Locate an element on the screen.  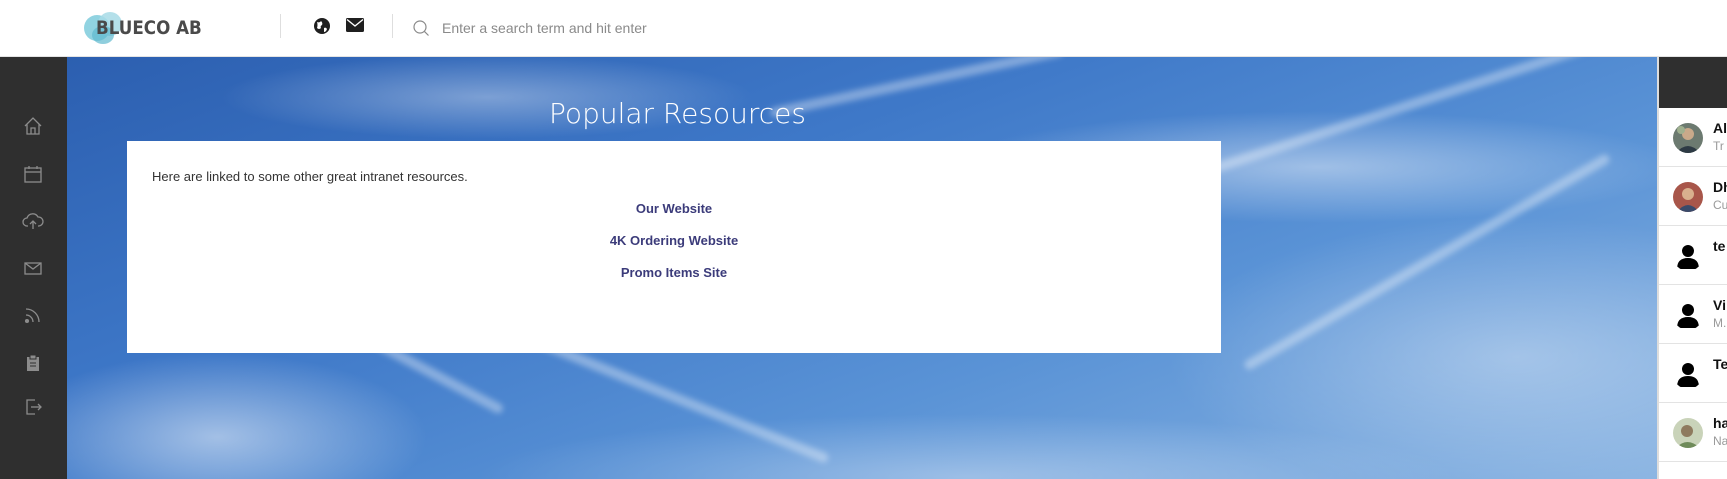
person-name: Al is located at coordinates (1720, 128).